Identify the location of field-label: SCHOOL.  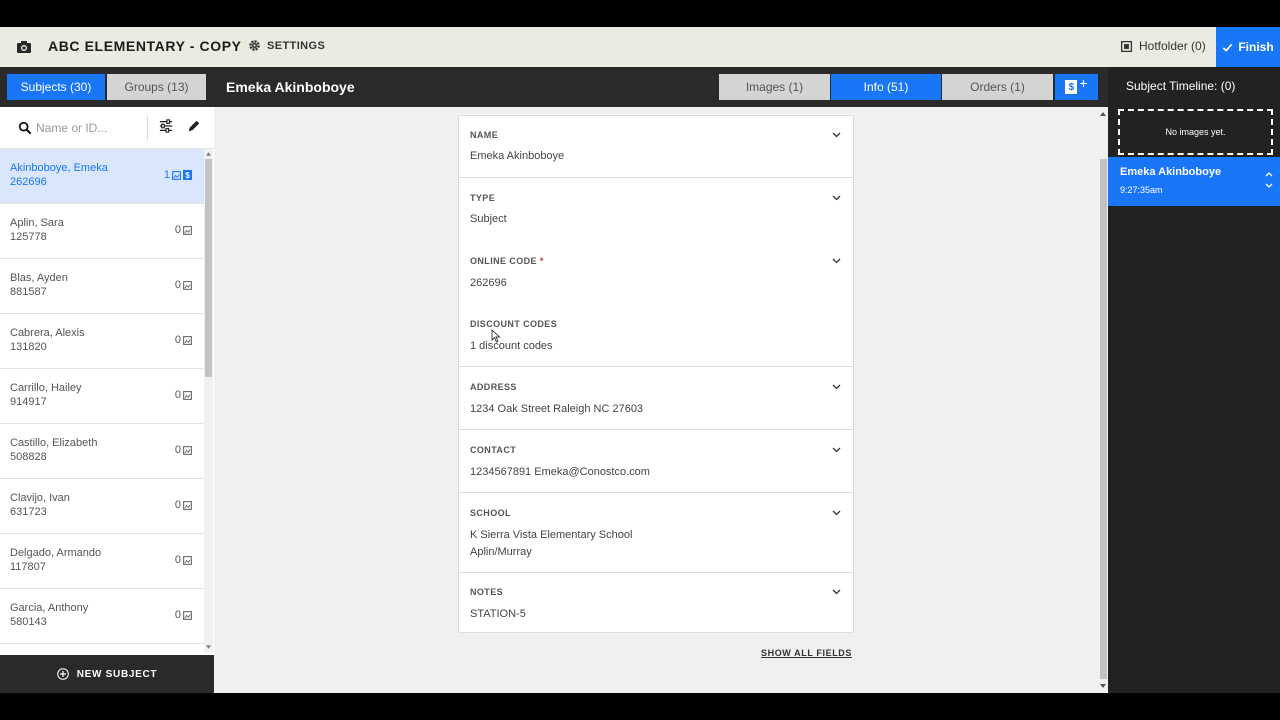
(490, 513).